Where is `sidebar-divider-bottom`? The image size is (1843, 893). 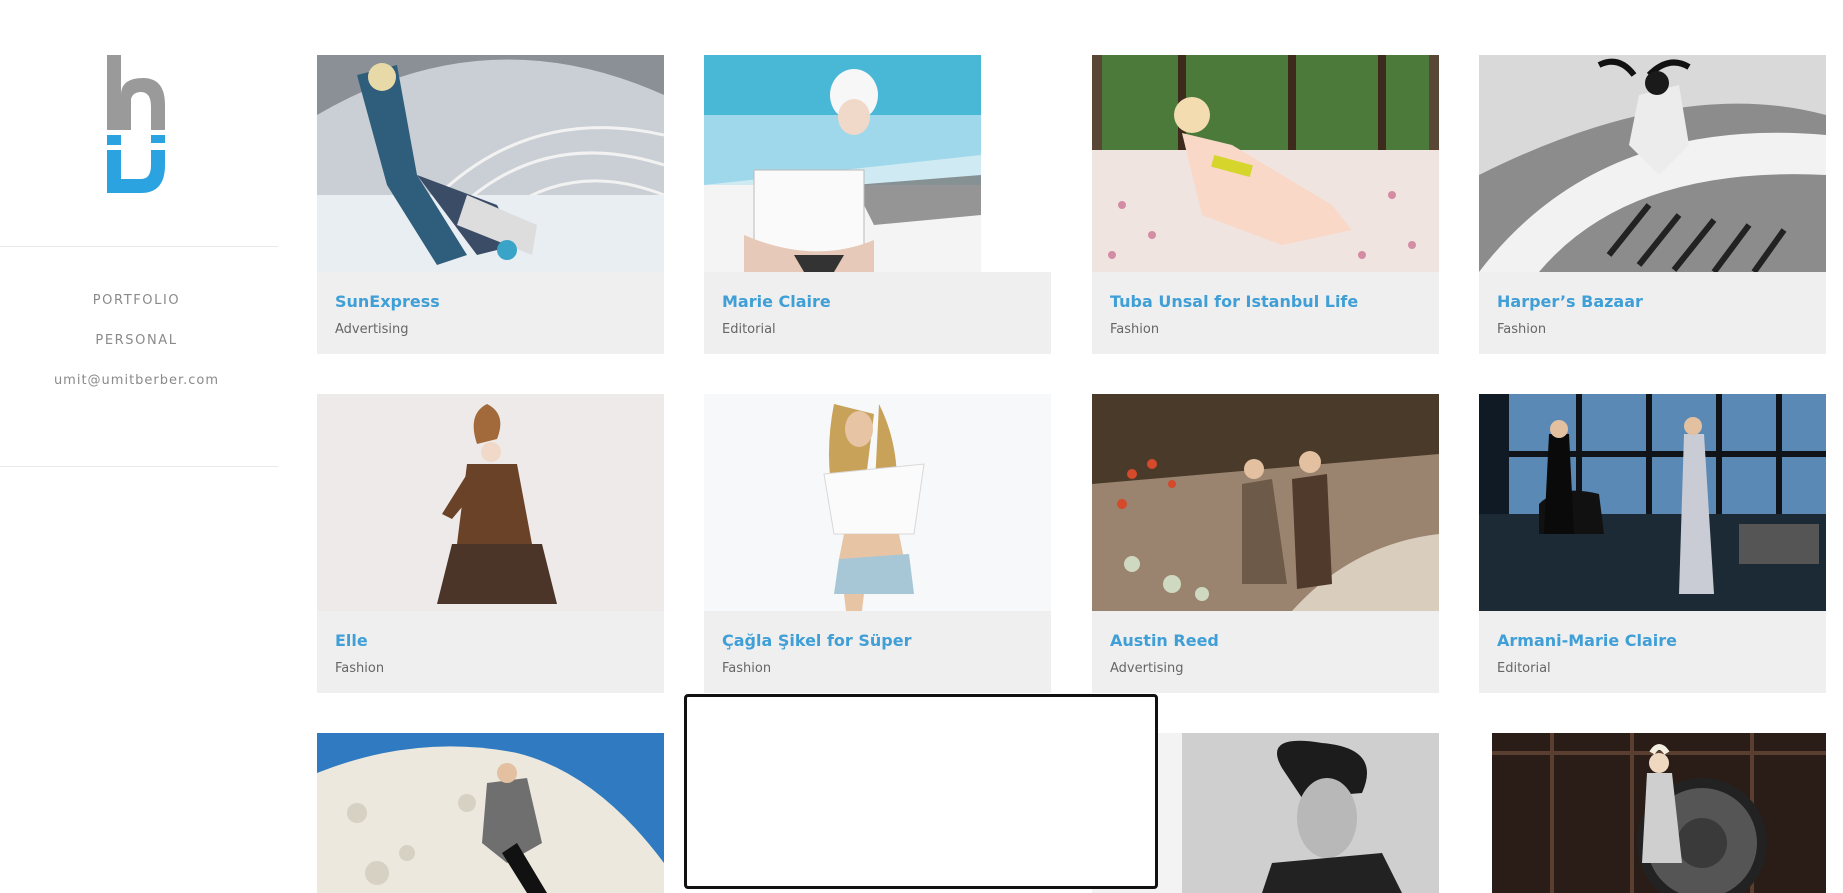
sidebar-divider-bottom is located at coordinates (139, 466).